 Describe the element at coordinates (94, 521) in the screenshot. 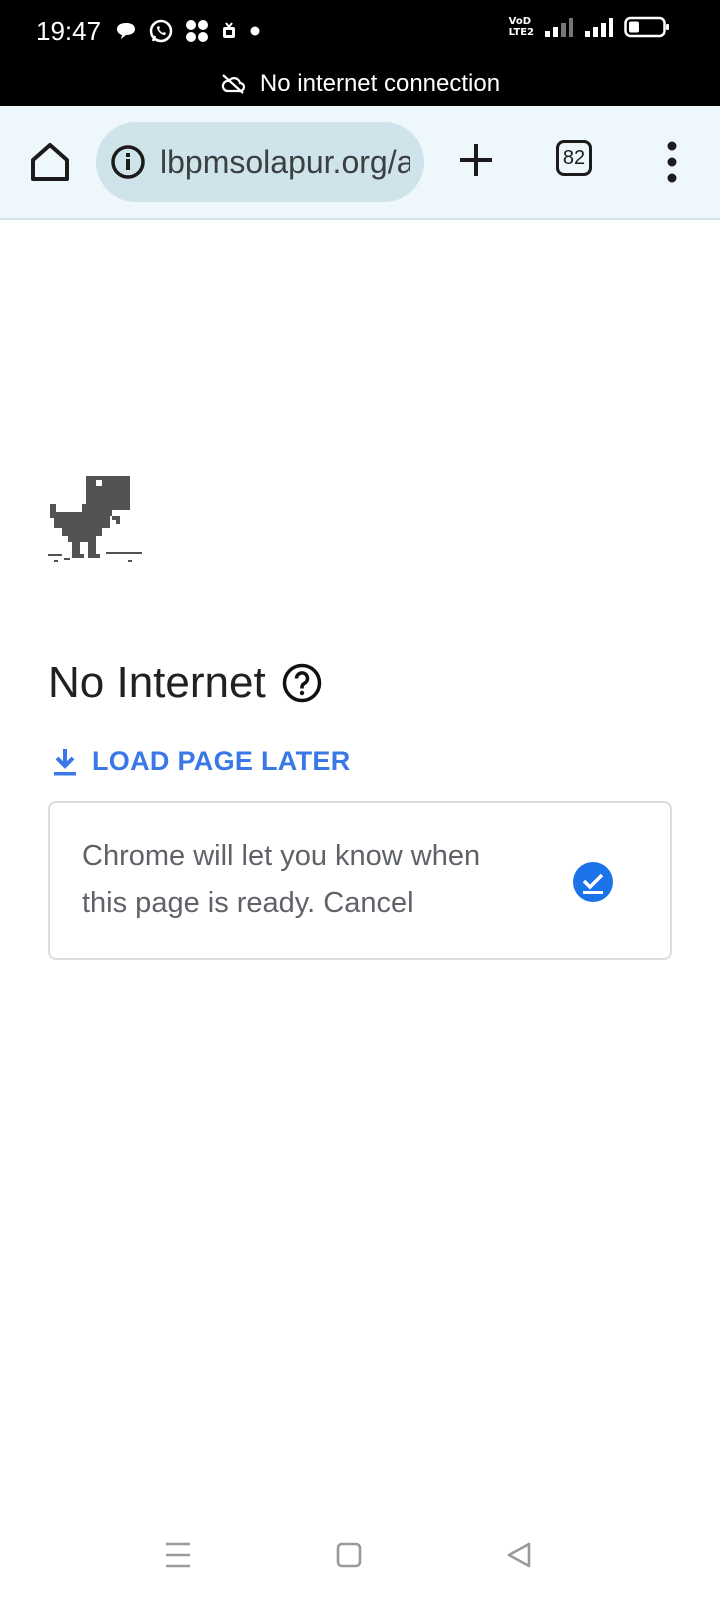

I see `dino-icon` at that location.